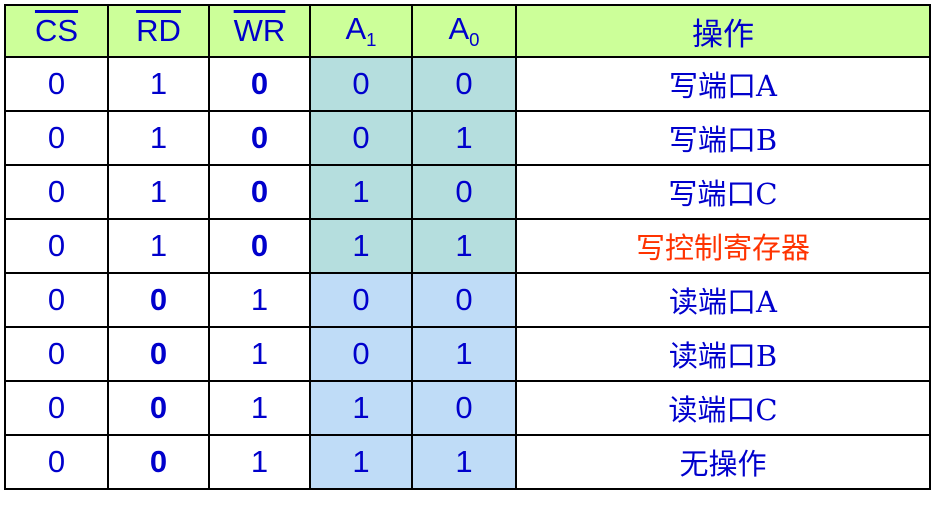 The image size is (940, 517). What do you see at coordinates (459, 28) in the screenshot?
I see `a0-label: A` at bounding box center [459, 28].